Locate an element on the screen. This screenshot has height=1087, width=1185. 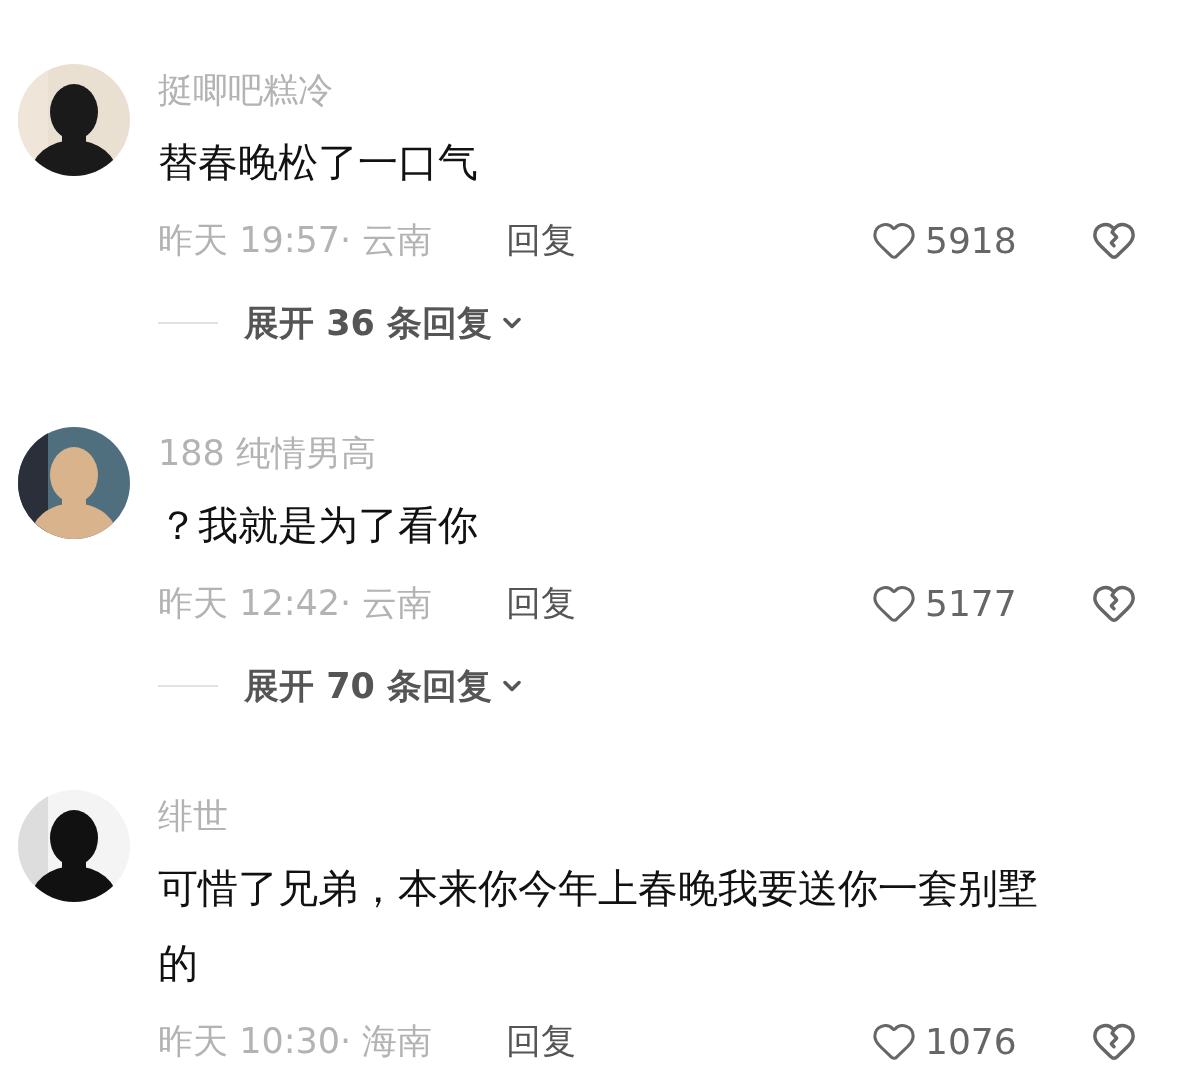
like-count: 5918 is located at coordinates (971, 240).